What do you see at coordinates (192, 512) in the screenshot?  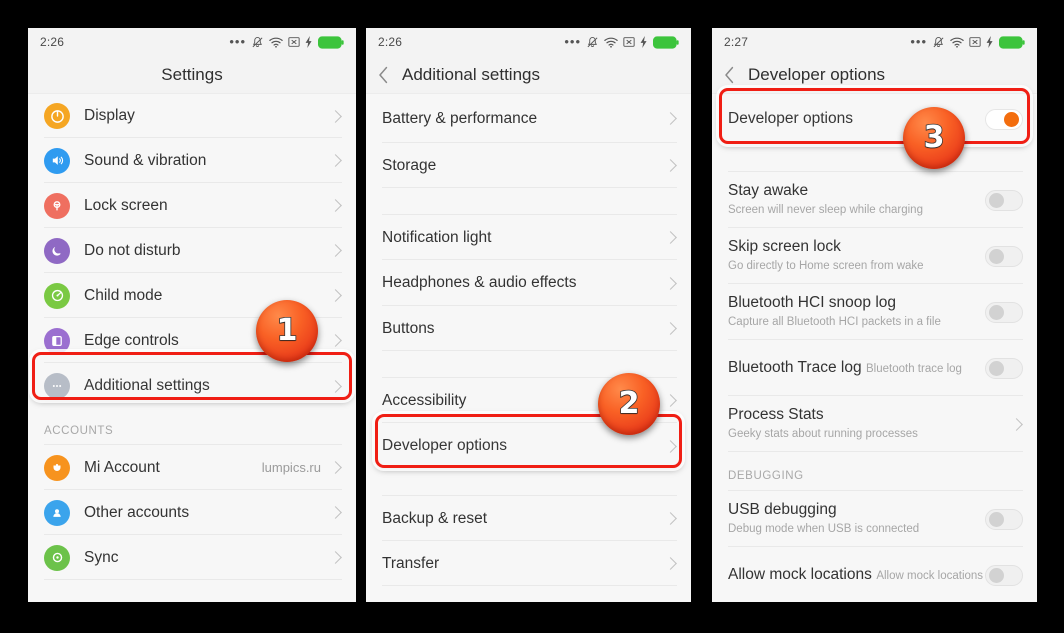 I see `list-item-other-accounts: Other accounts` at bounding box center [192, 512].